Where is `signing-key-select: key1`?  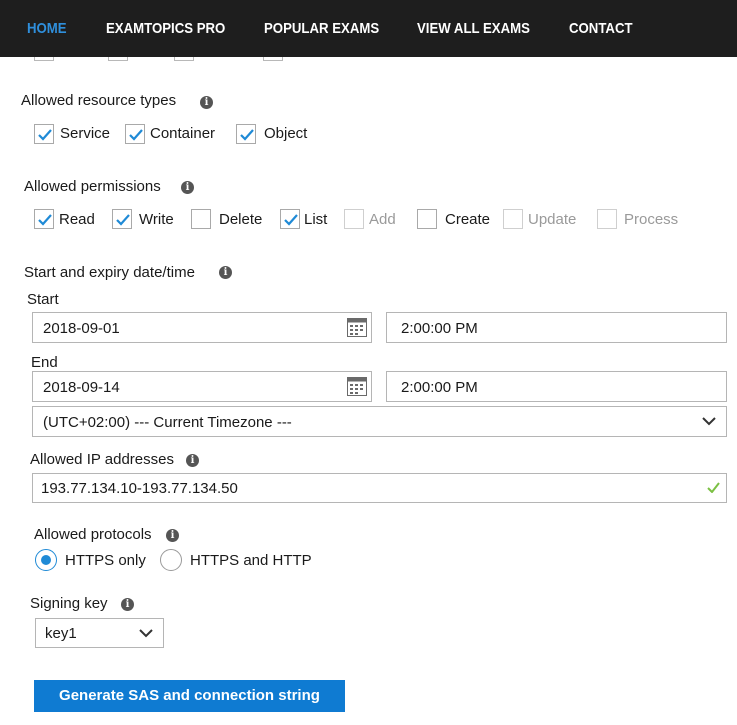
signing-key-select: key1 is located at coordinates (99, 633).